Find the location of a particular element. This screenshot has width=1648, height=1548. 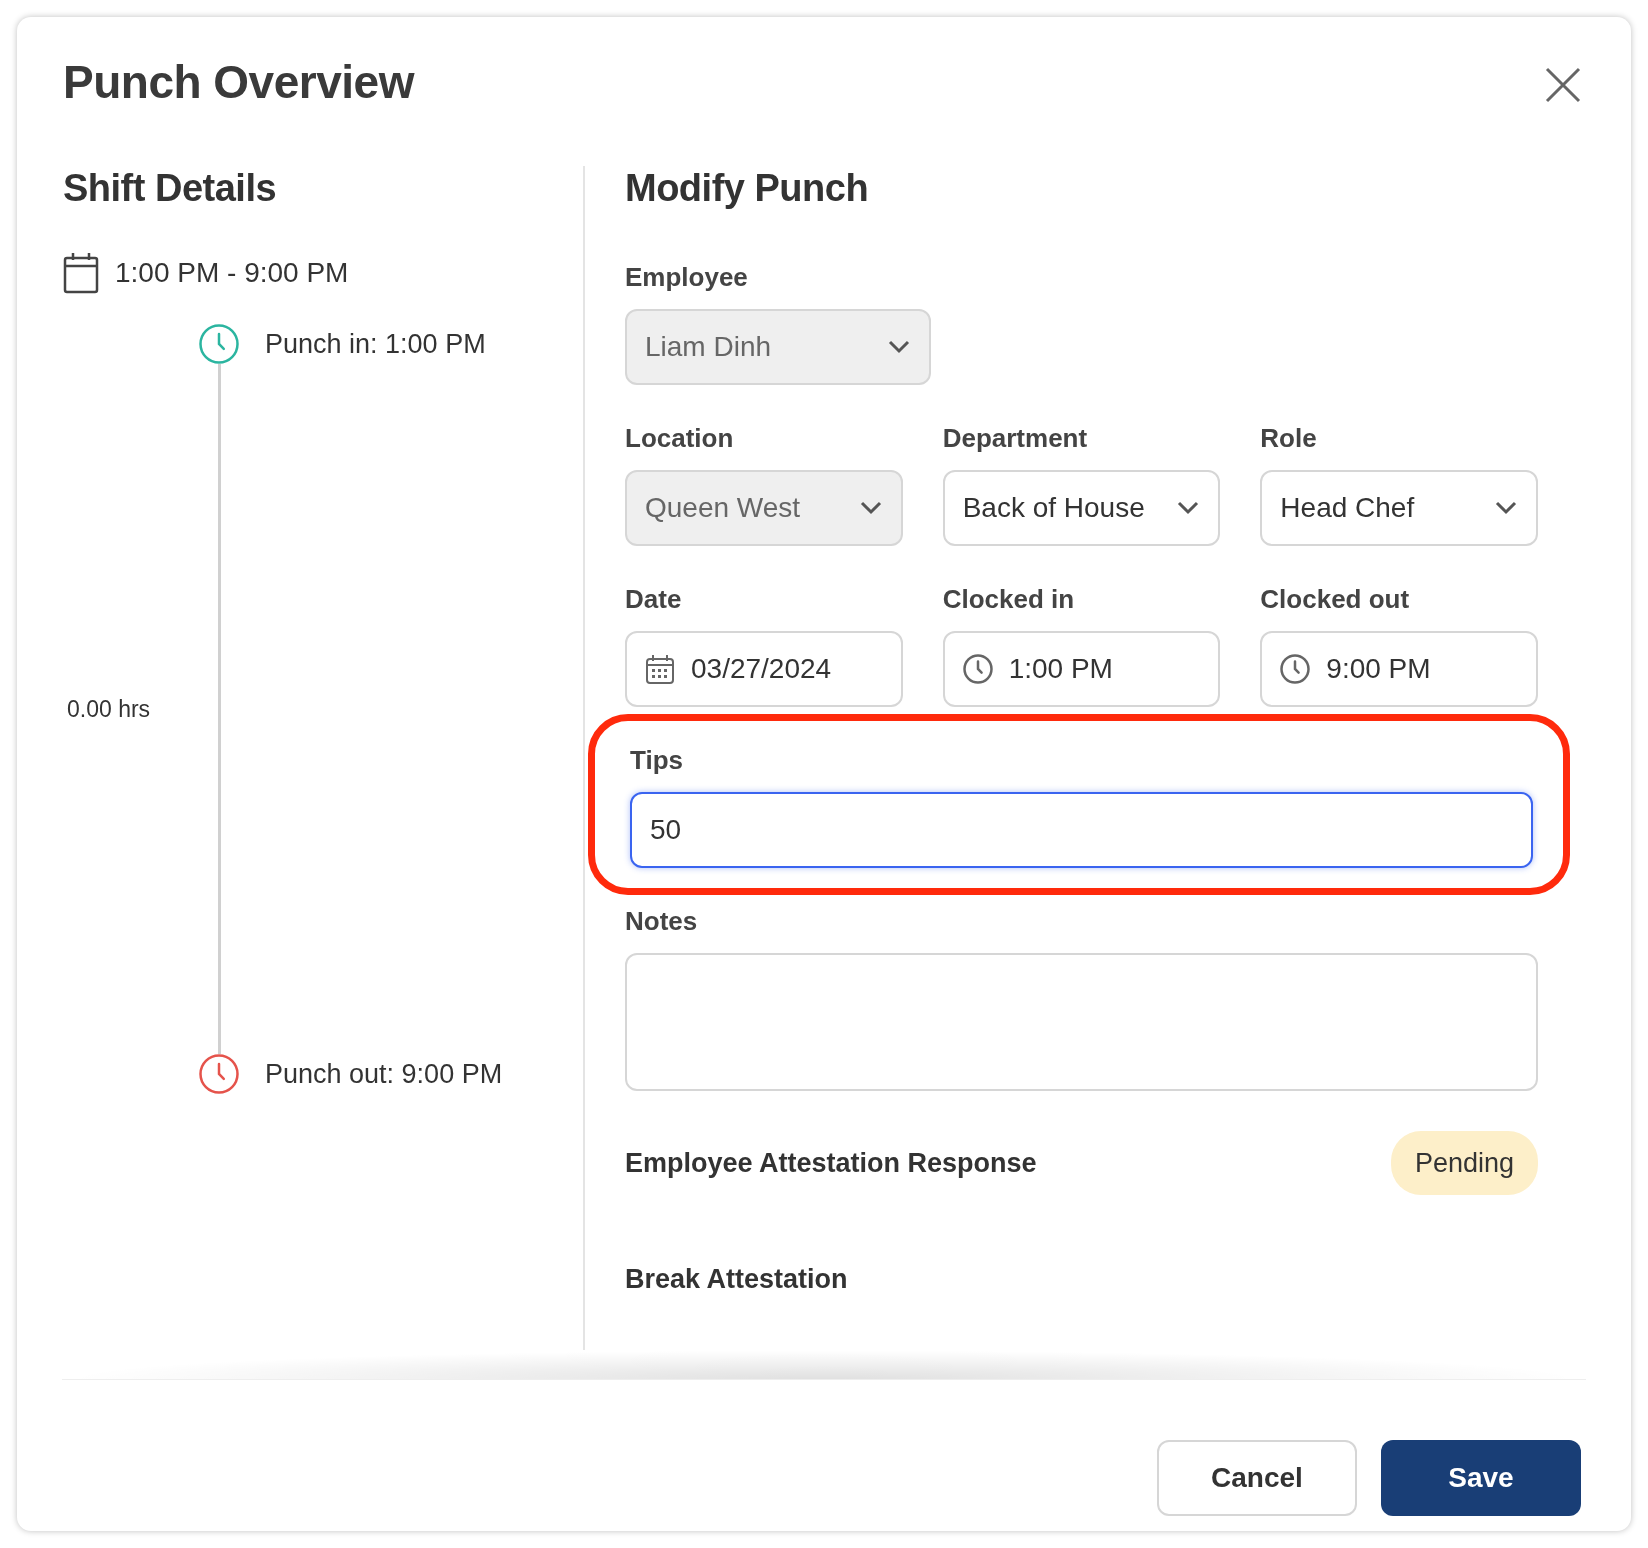

field-label: Clocked in is located at coordinates (1009, 599).